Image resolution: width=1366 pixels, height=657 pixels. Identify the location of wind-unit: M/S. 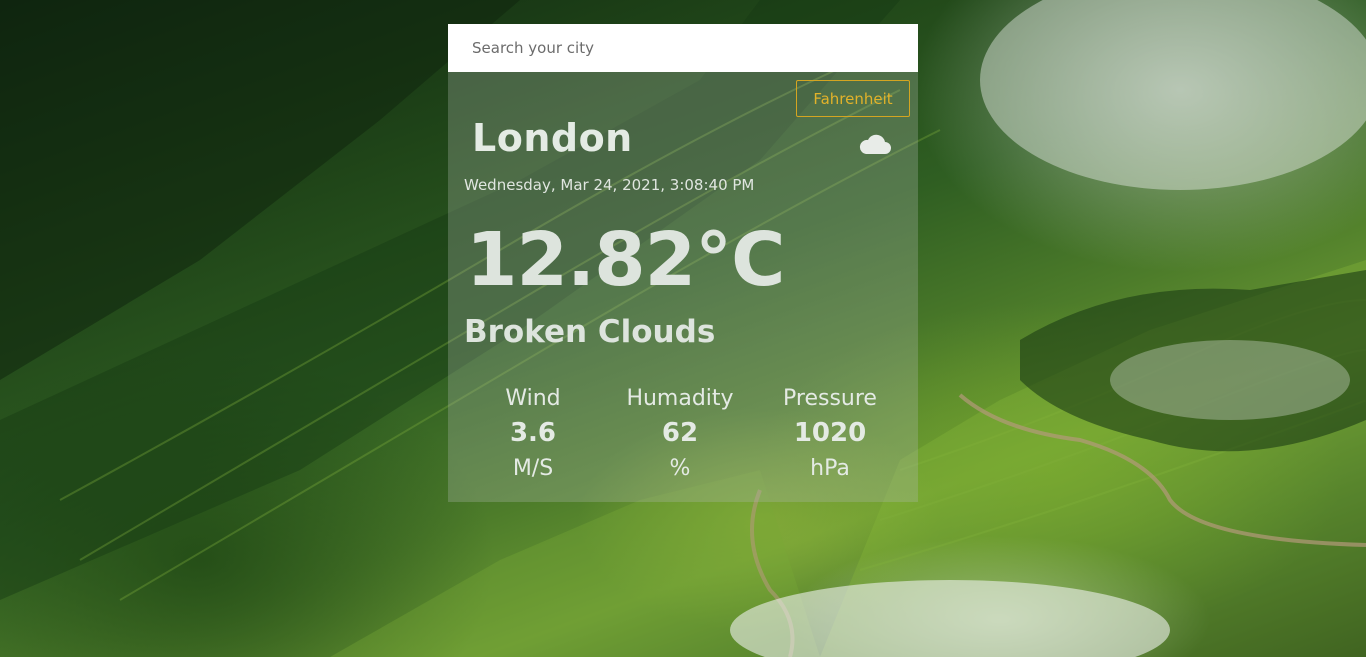
(533, 468).